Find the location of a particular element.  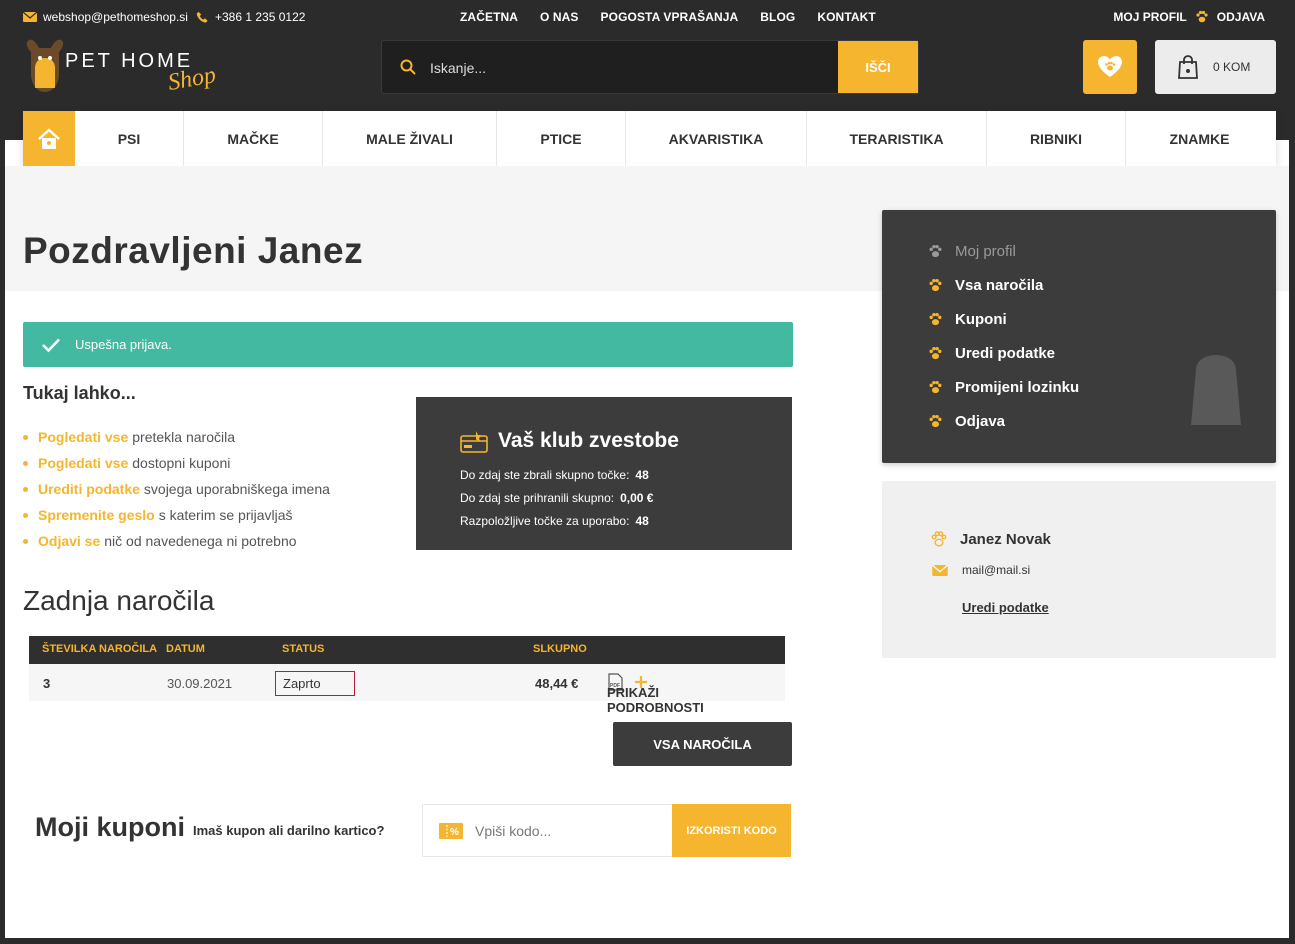

user-name: Janez Novak is located at coordinates (1005, 539).